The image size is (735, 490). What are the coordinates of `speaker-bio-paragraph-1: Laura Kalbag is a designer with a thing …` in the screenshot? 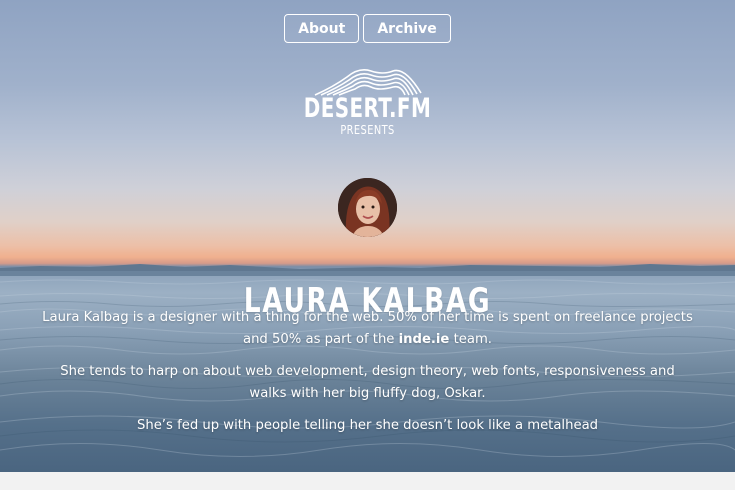 It's located at (367, 329).